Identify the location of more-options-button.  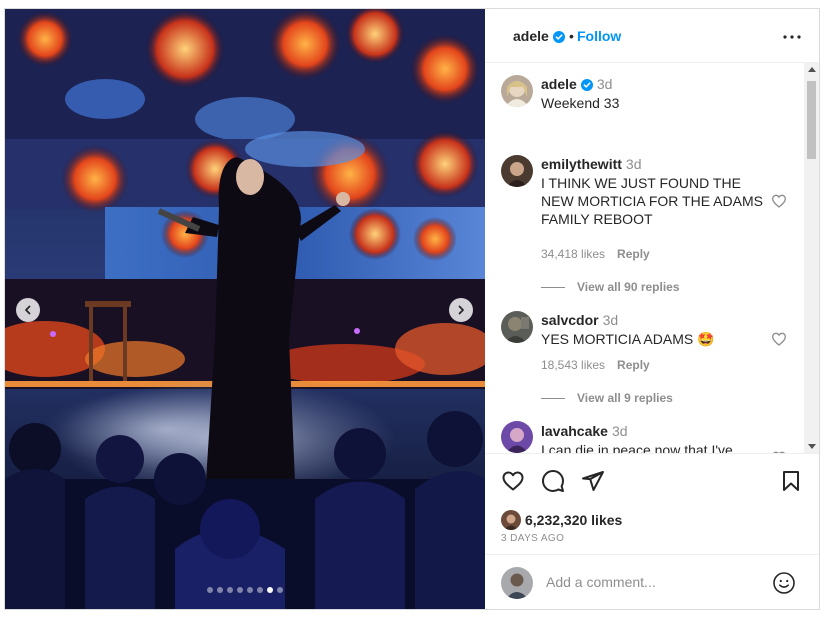
(792, 37).